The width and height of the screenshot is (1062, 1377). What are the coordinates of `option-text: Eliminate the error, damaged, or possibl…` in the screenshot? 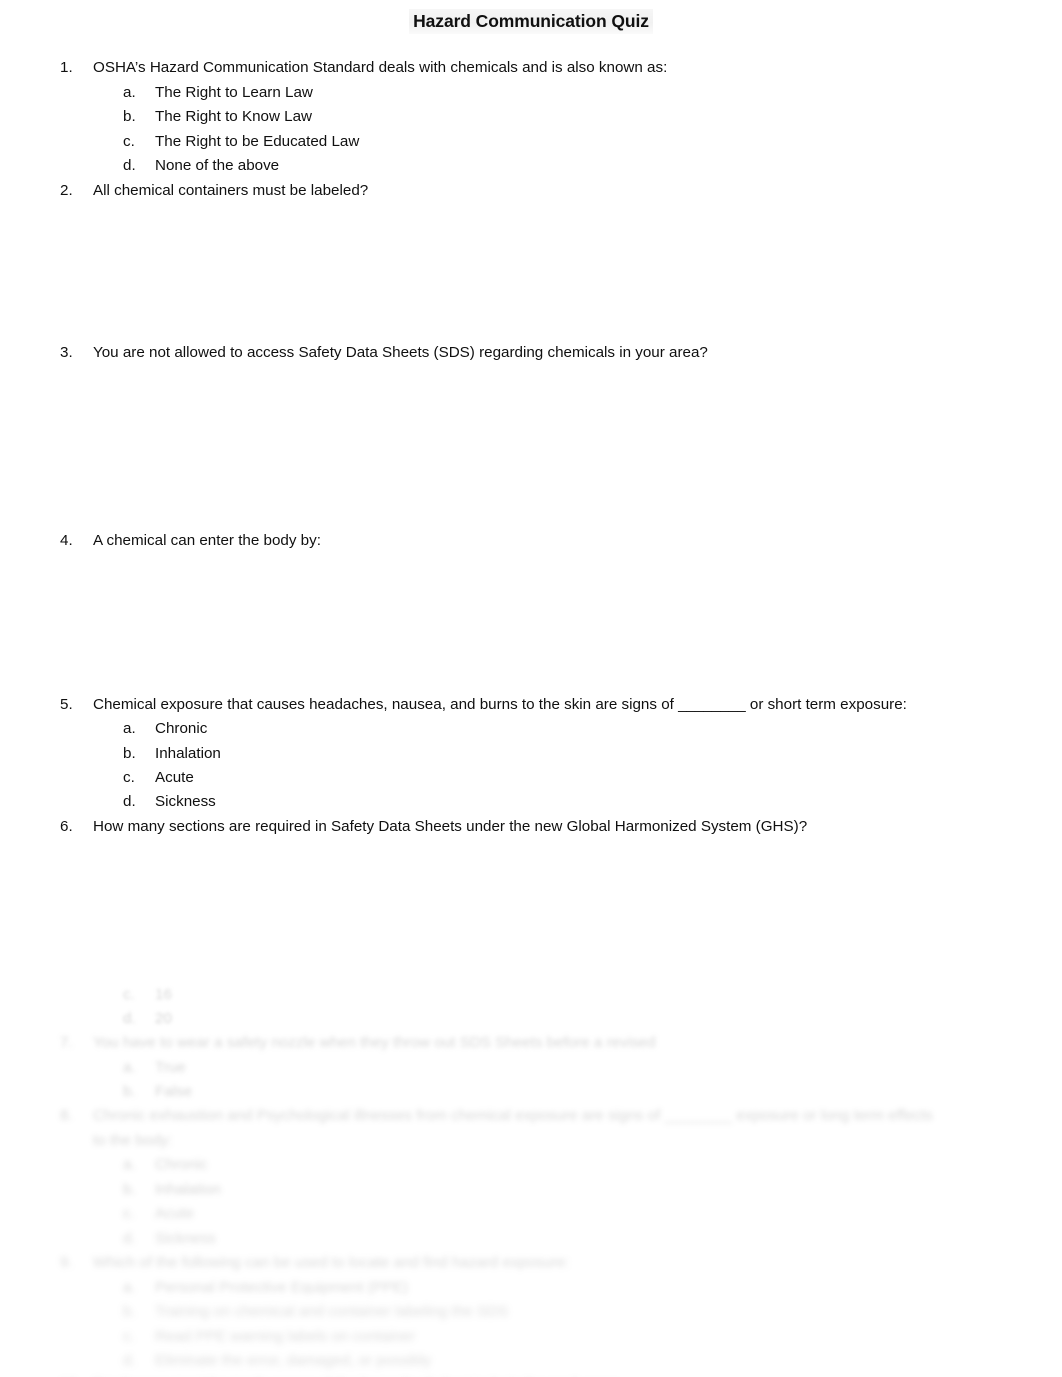 It's located at (293, 1360).